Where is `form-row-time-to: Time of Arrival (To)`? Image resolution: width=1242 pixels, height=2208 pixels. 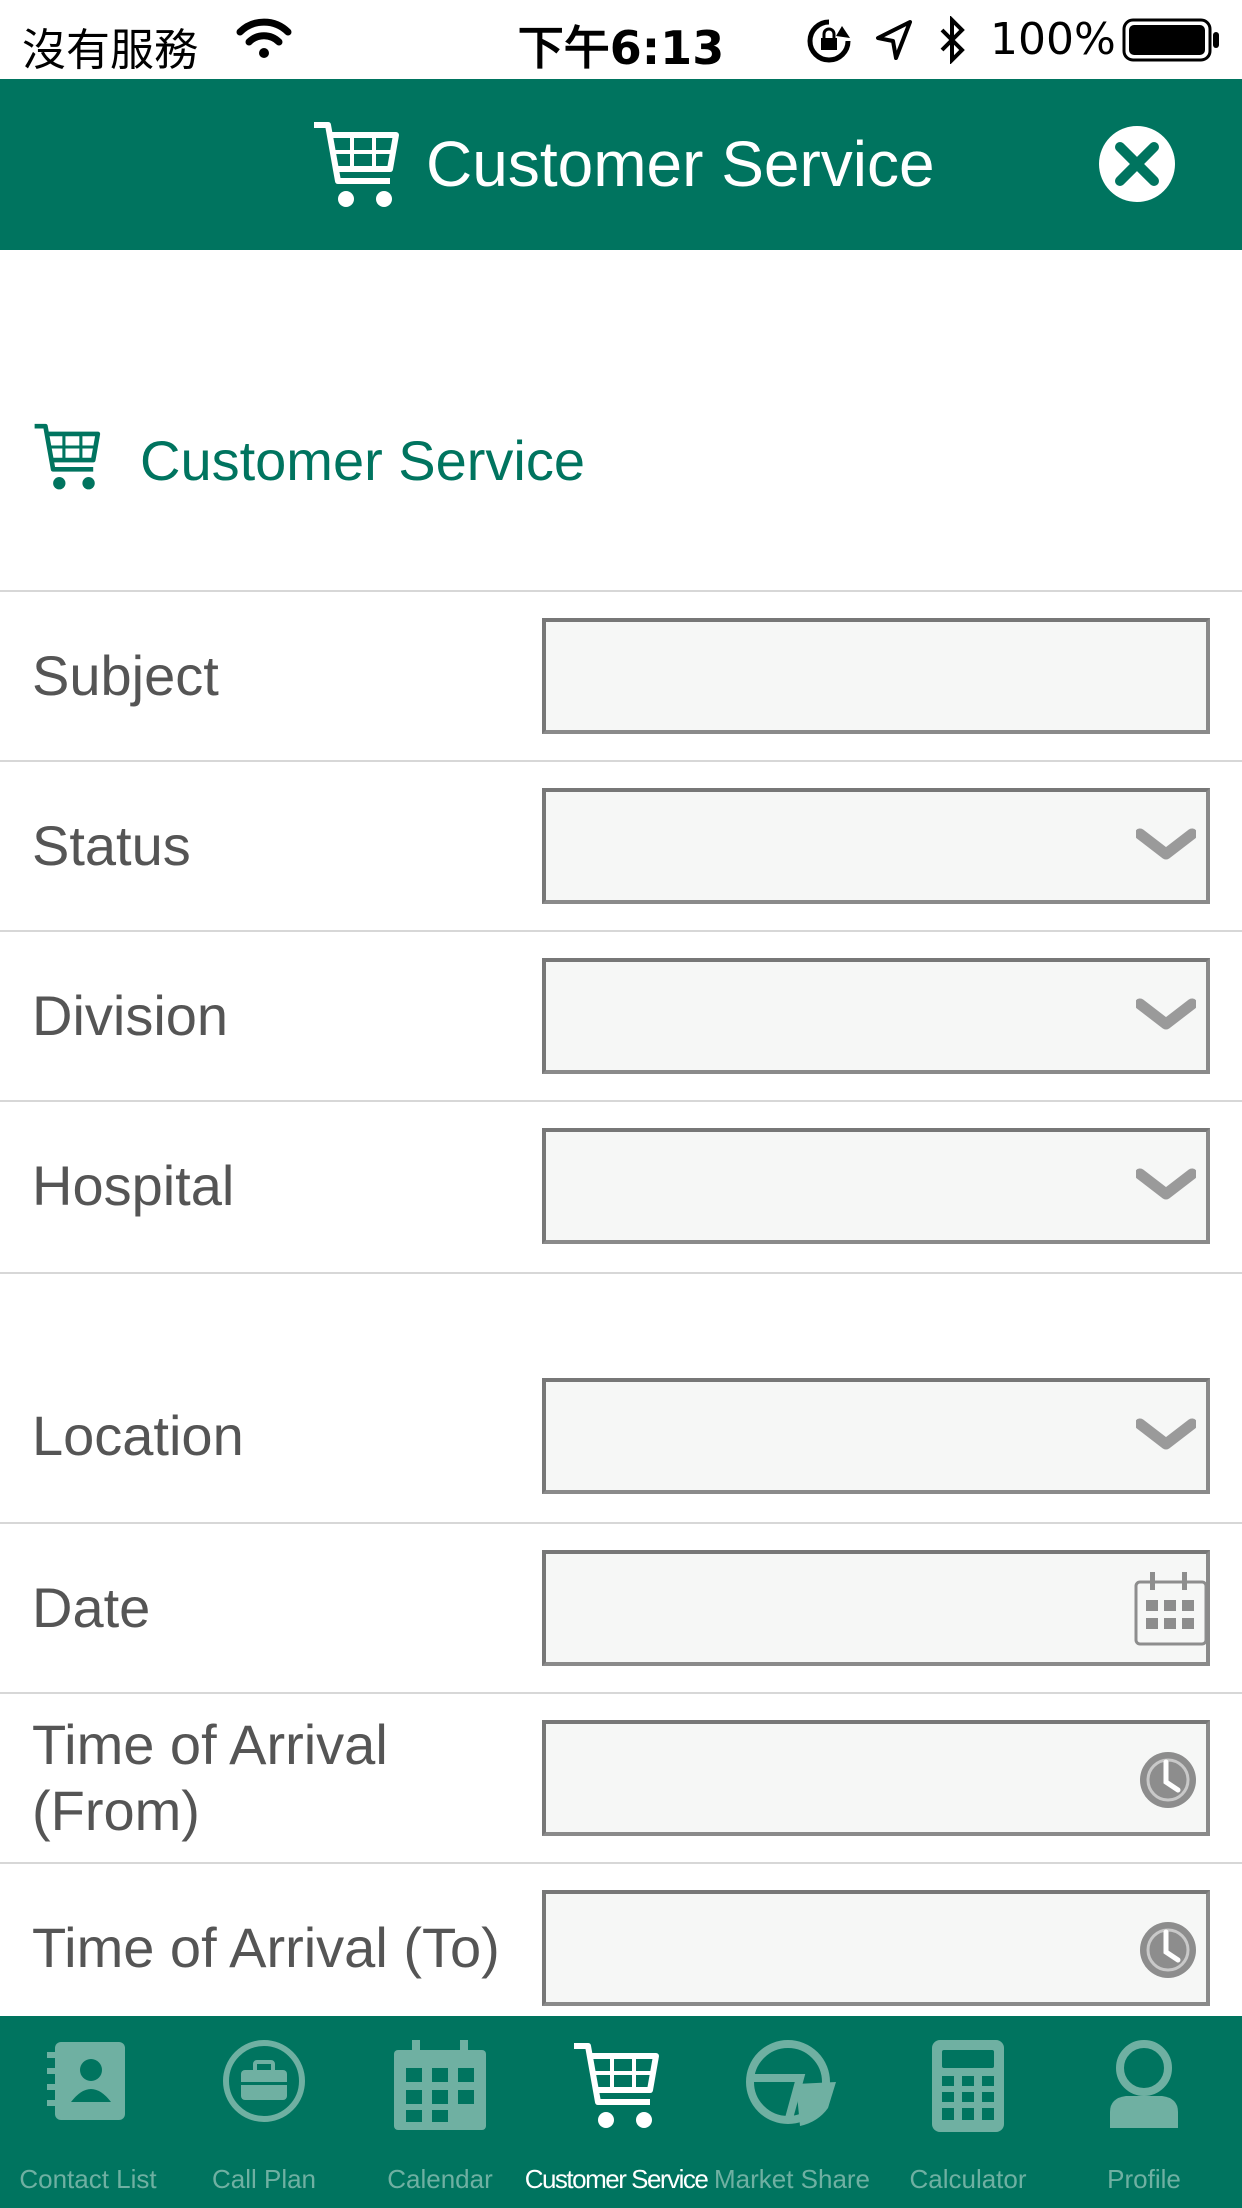 form-row-time-to: Time of Arrival (To) is located at coordinates (621, 1942).